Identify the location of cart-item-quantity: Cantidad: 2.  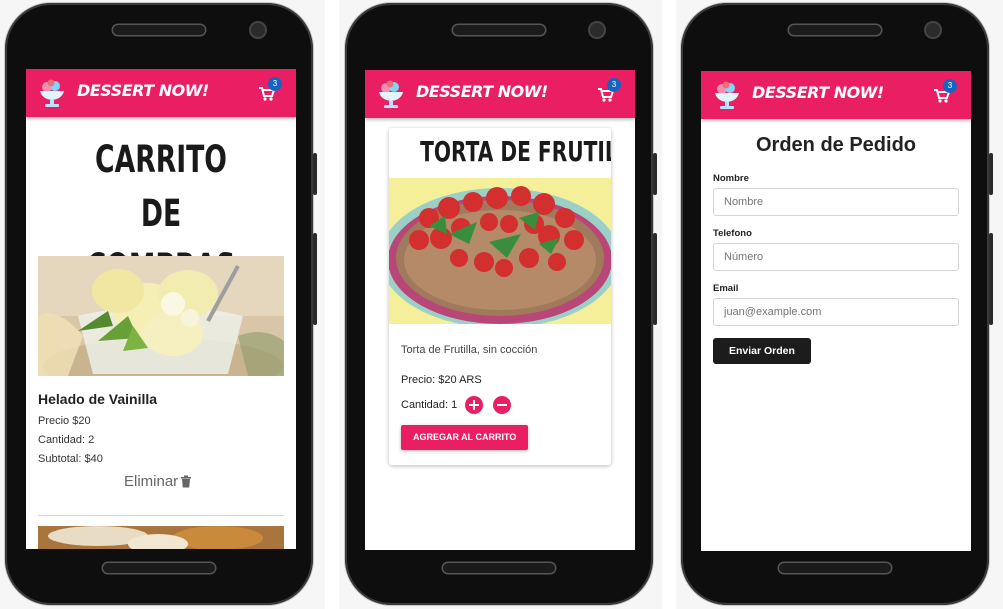
(66, 440).